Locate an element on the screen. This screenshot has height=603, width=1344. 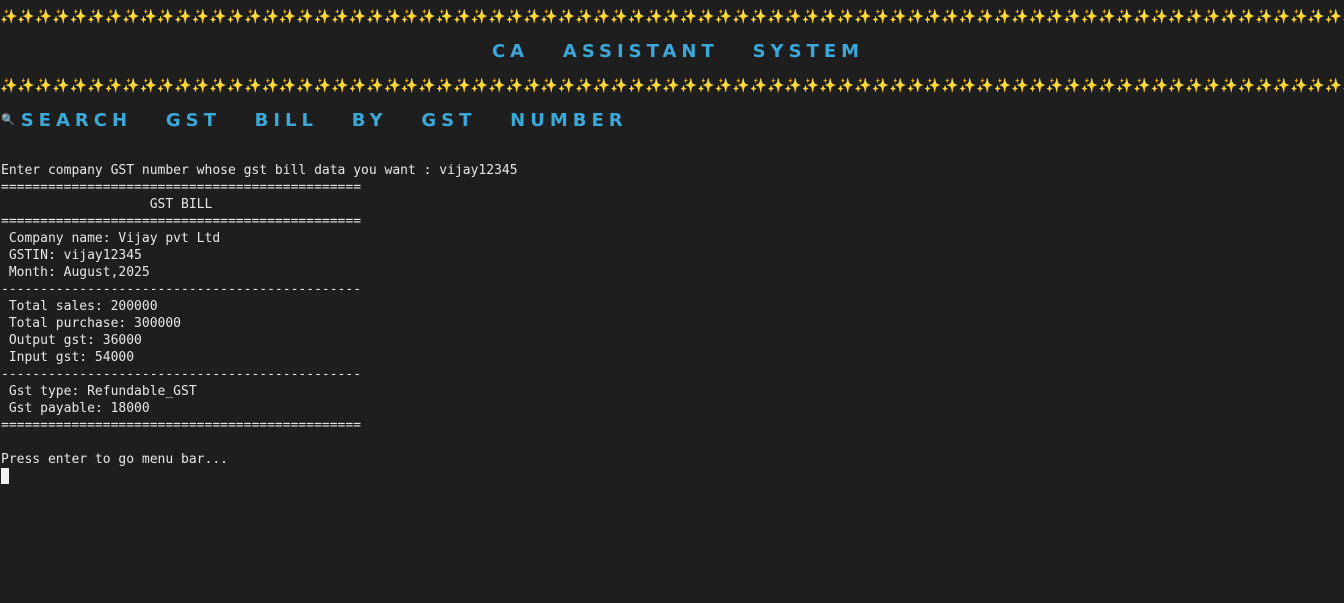
section-heading-text: SEARCH GST BILL BY GST NUMBER is located at coordinates (324, 120).